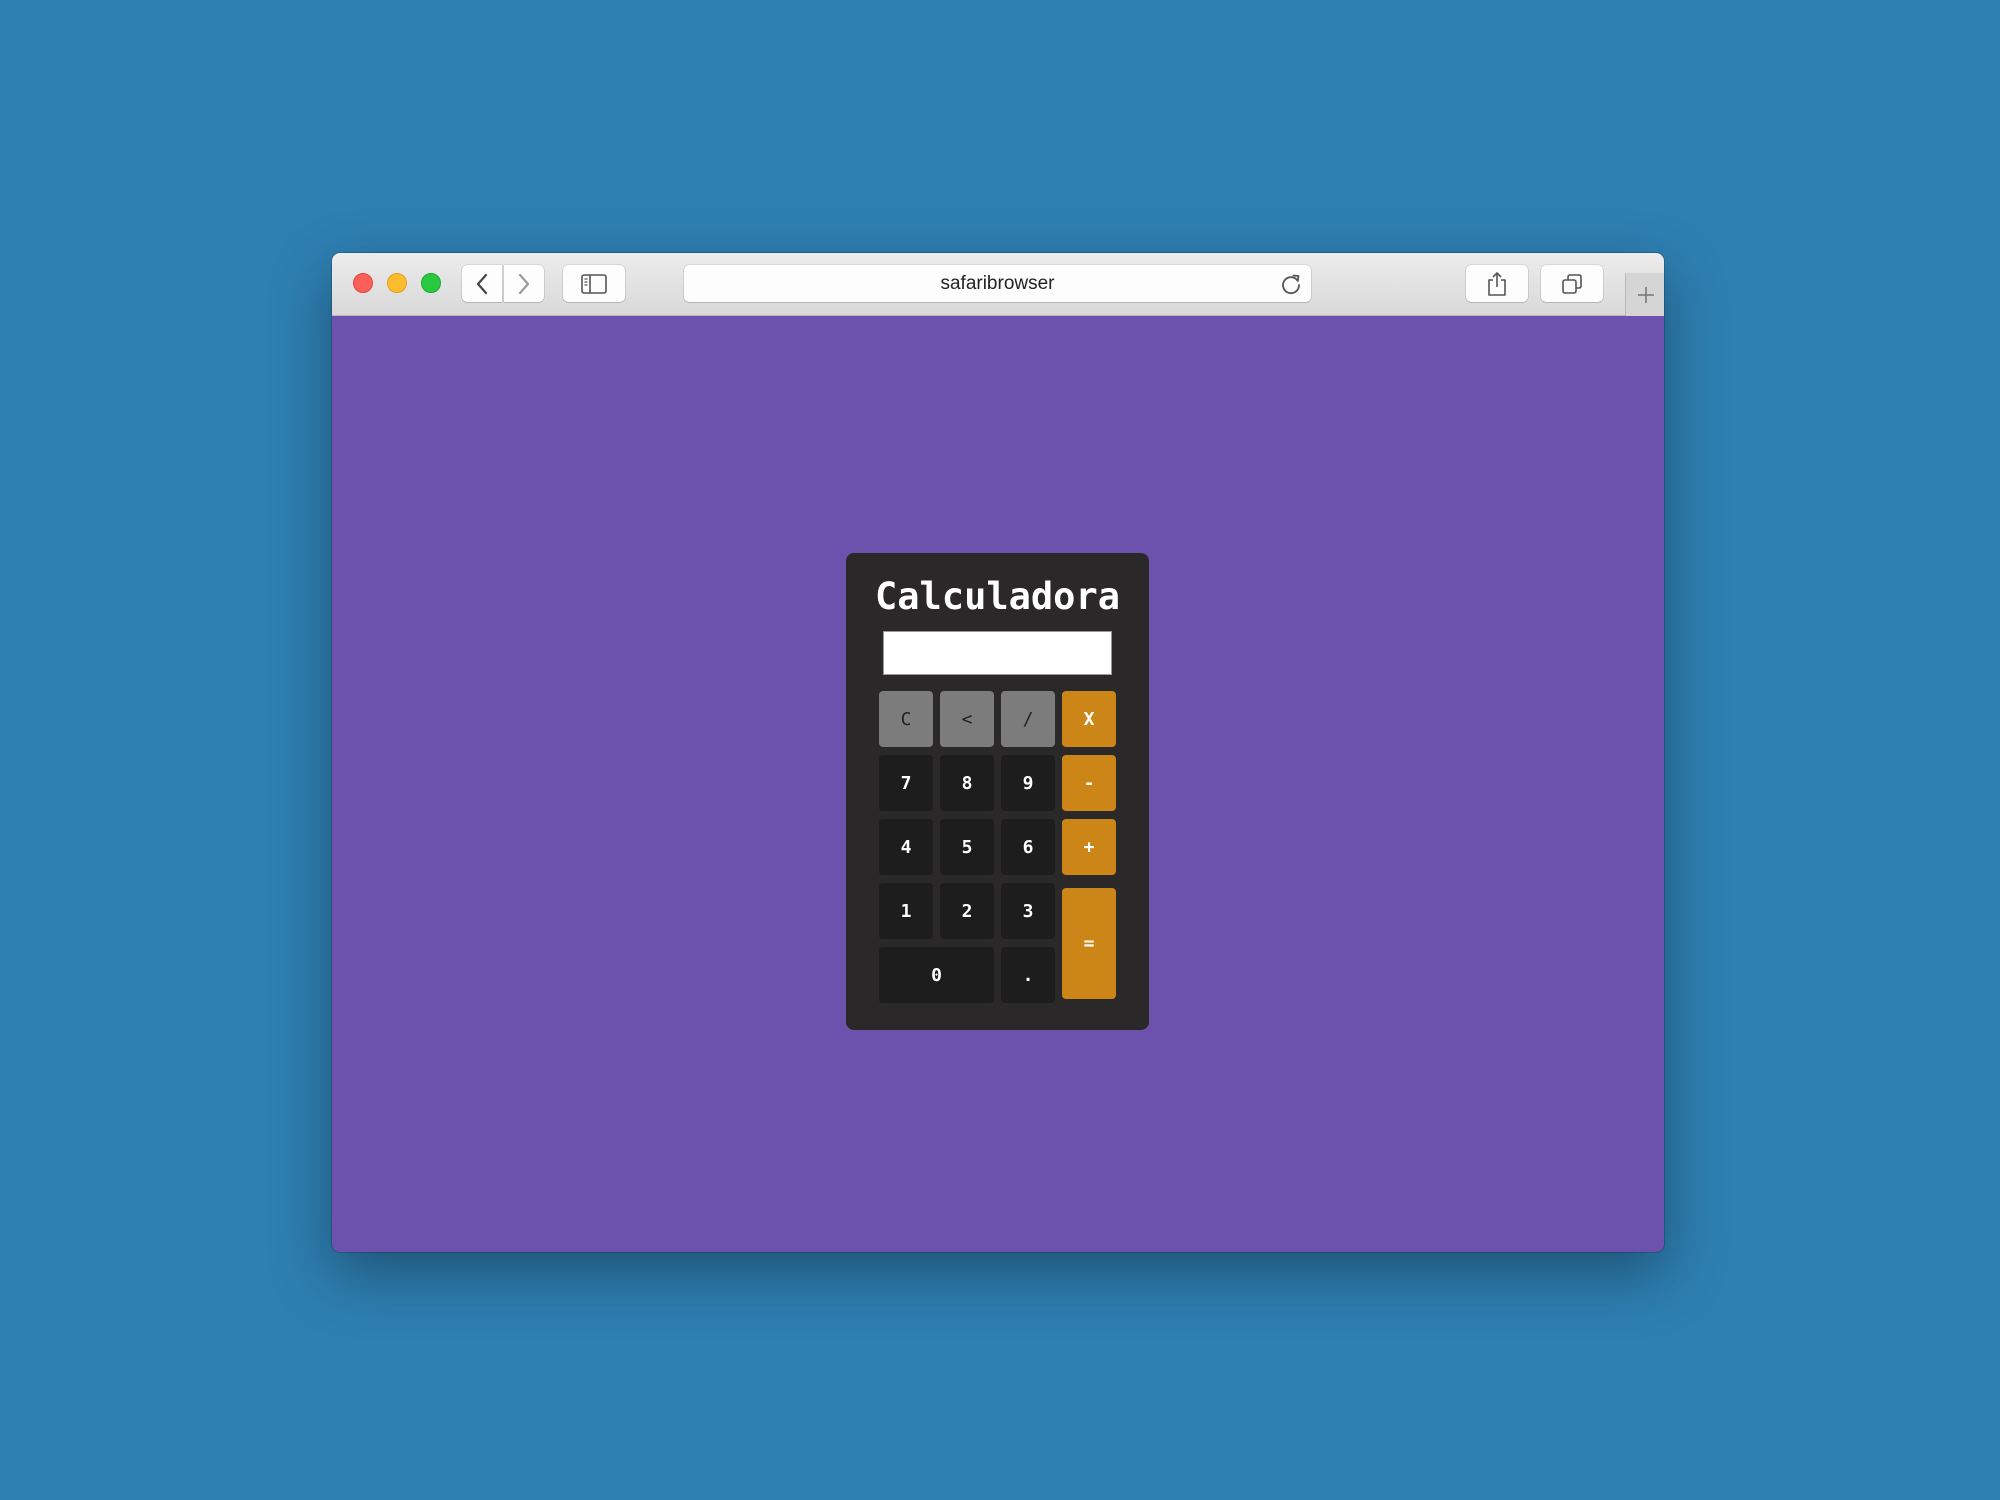 This screenshot has width=2000, height=1500. I want to click on close-icon, so click(363, 283).